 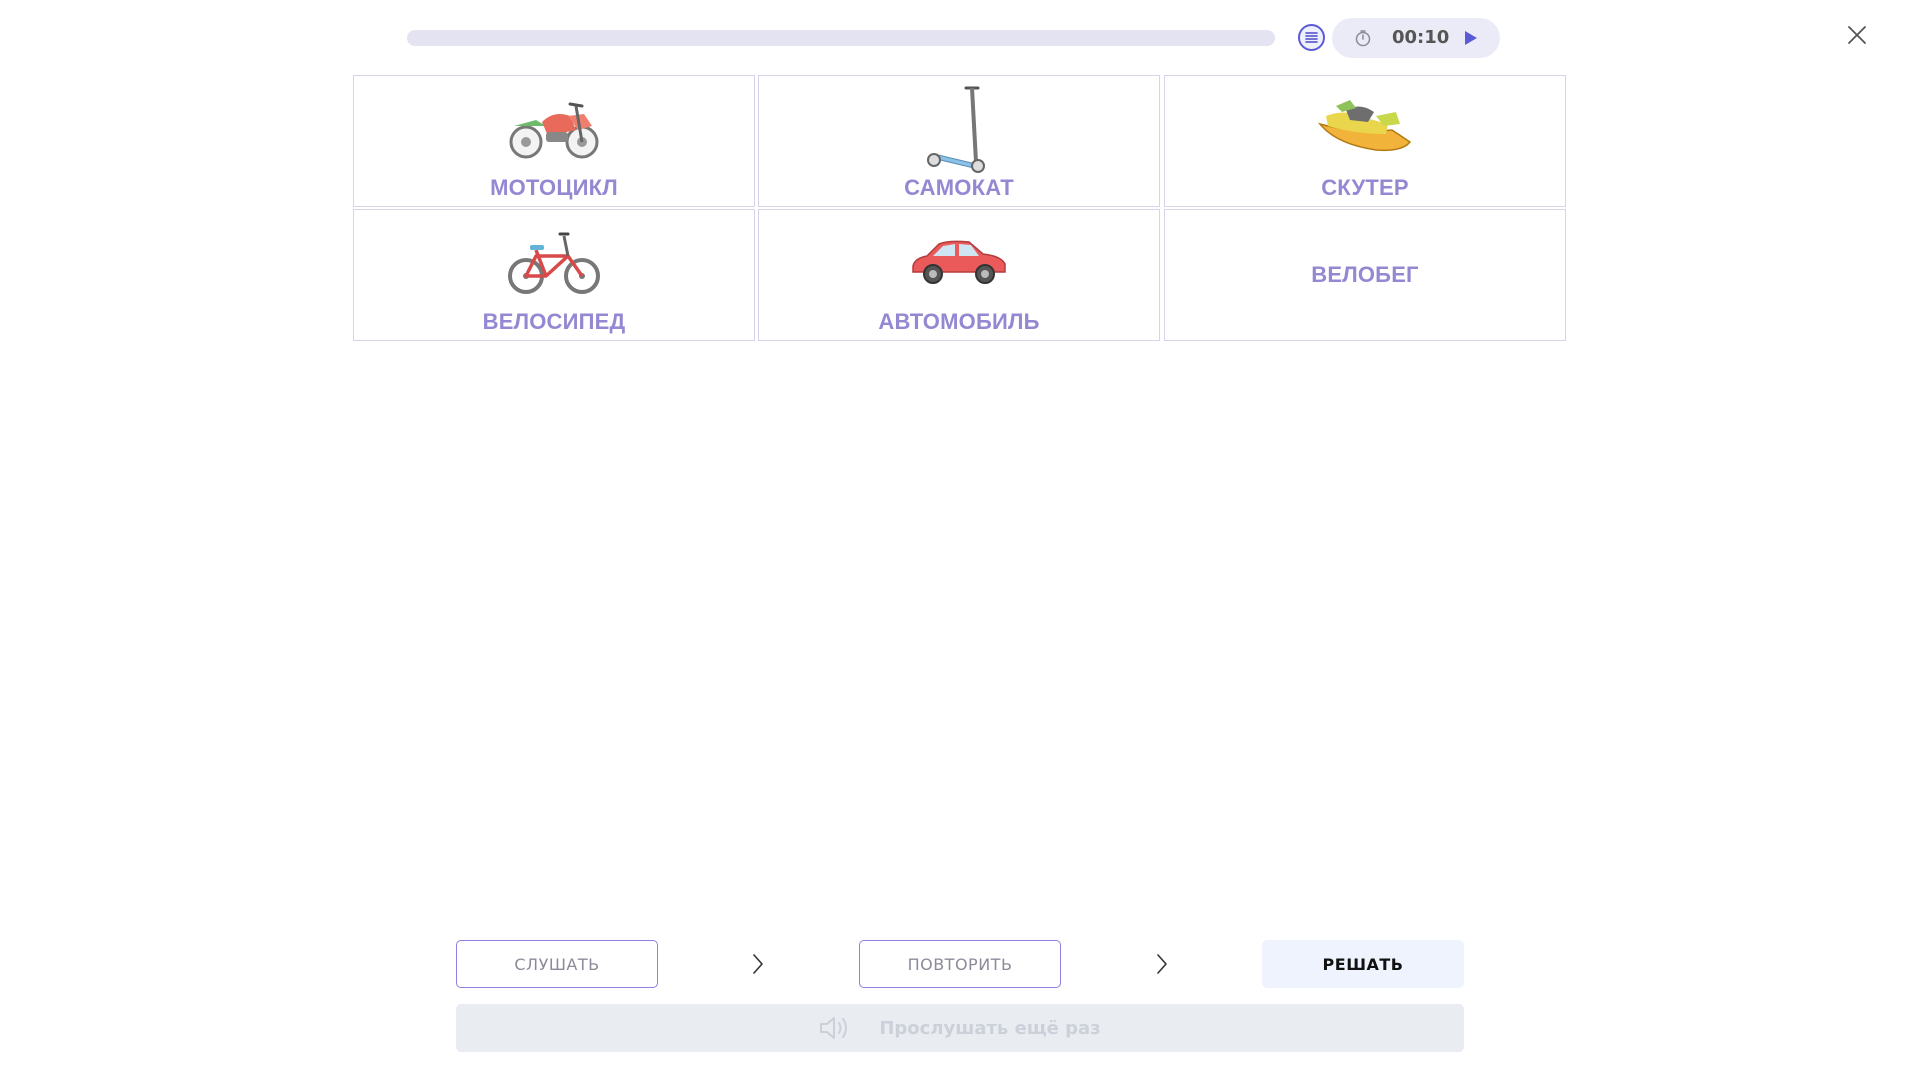 I want to click on timer-panel: 00:10, so click(x=1416, y=38).